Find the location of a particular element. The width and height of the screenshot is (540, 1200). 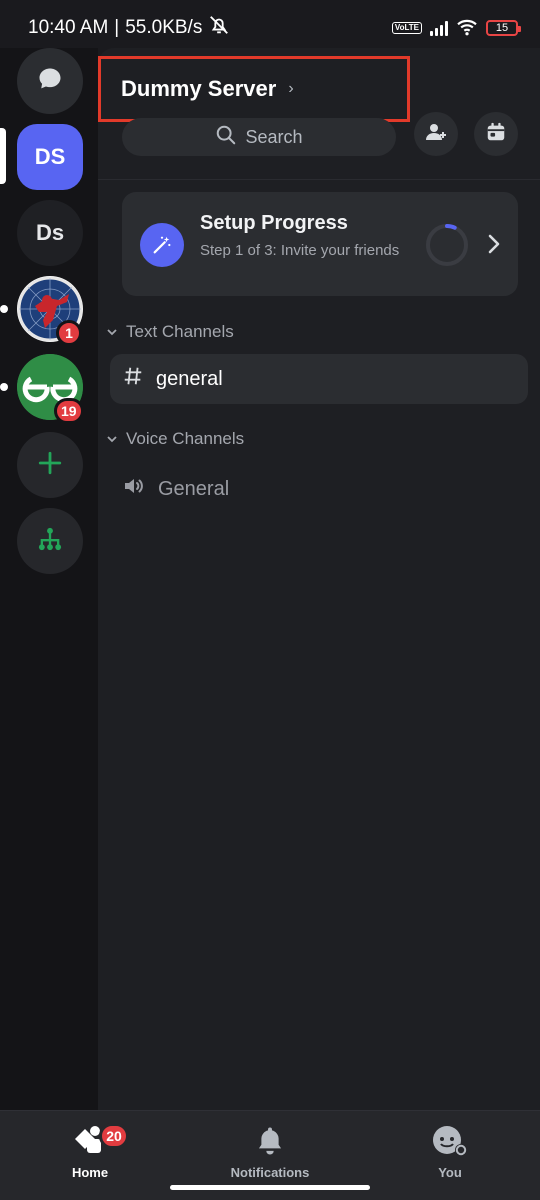

discover-button is located at coordinates (50, 541).